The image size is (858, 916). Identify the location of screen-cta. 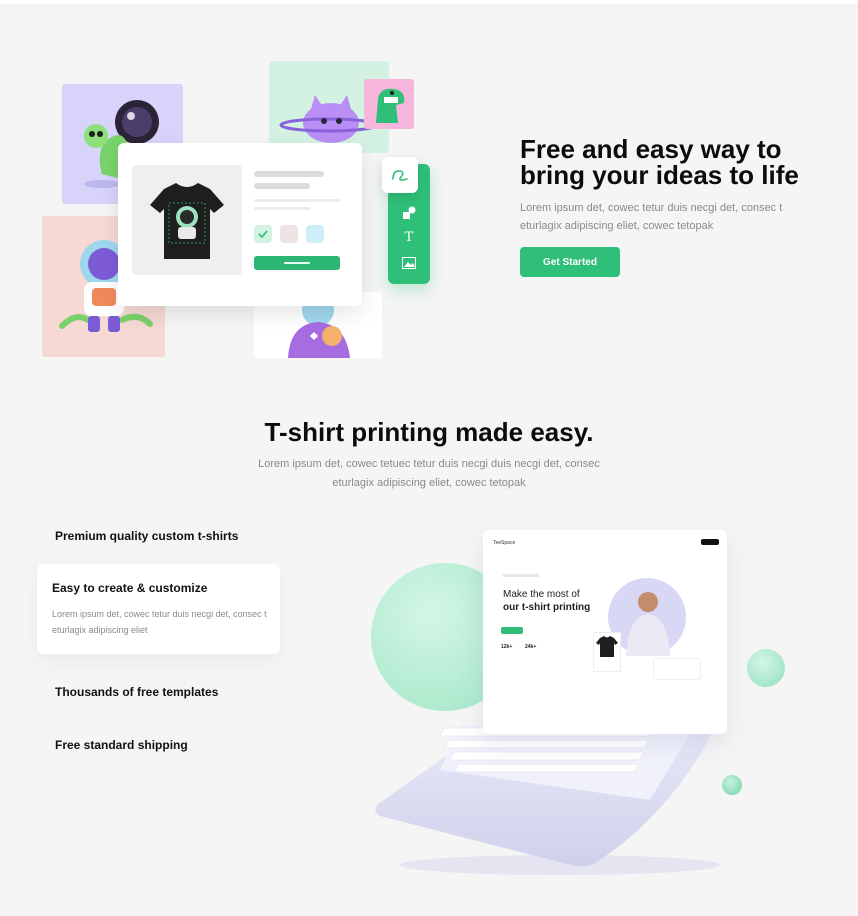
(512, 630).